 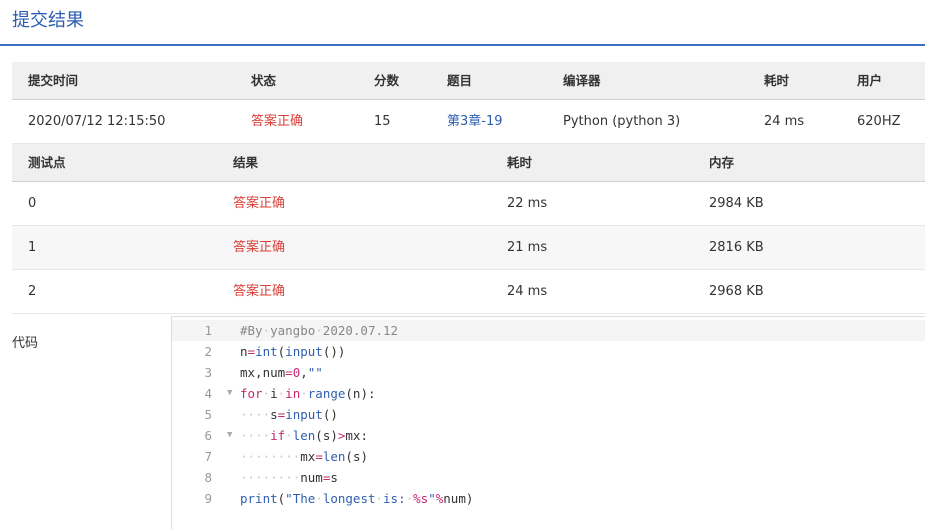 What do you see at coordinates (47, 162) in the screenshot?
I see `header-testcase: 测试点` at bounding box center [47, 162].